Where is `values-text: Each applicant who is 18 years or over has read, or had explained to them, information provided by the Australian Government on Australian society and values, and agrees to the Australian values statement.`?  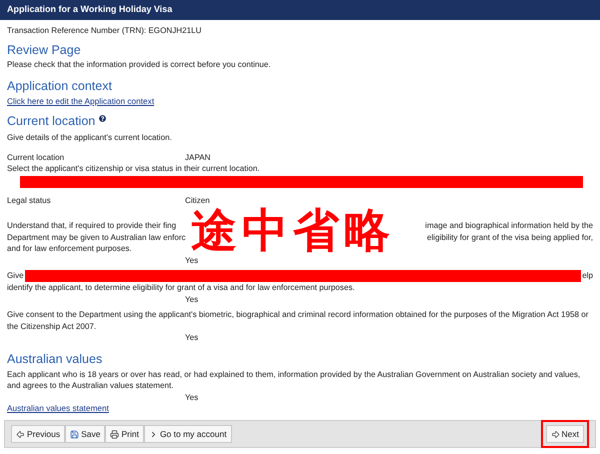 values-text: Each applicant who is 18 years or over has read, or had explained to them, information provided by the Australian Government on Australian society and values, and agrees to the Australian values statement. is located at coordinates (294, 380).